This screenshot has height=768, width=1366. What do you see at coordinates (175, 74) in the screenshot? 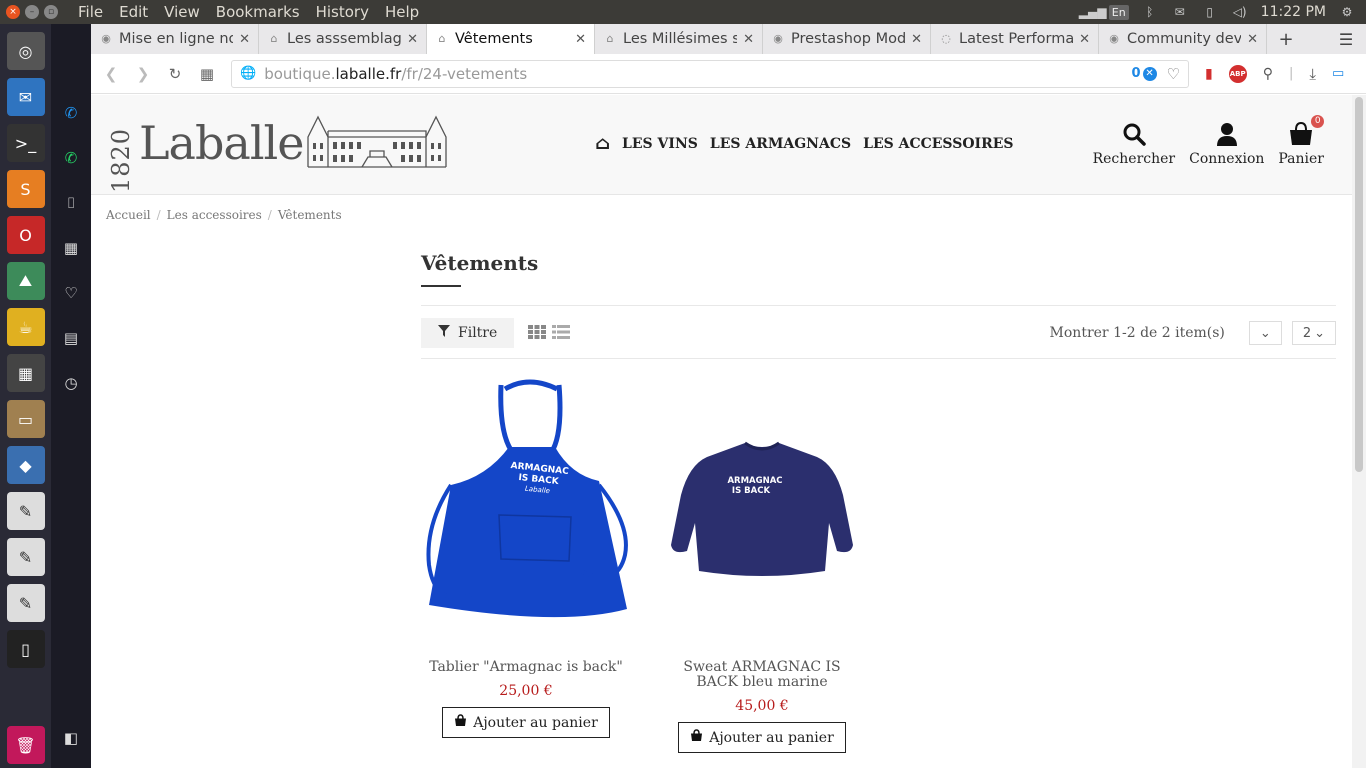
I see `reload-icon: ↻` at bounding box center [175, 74].